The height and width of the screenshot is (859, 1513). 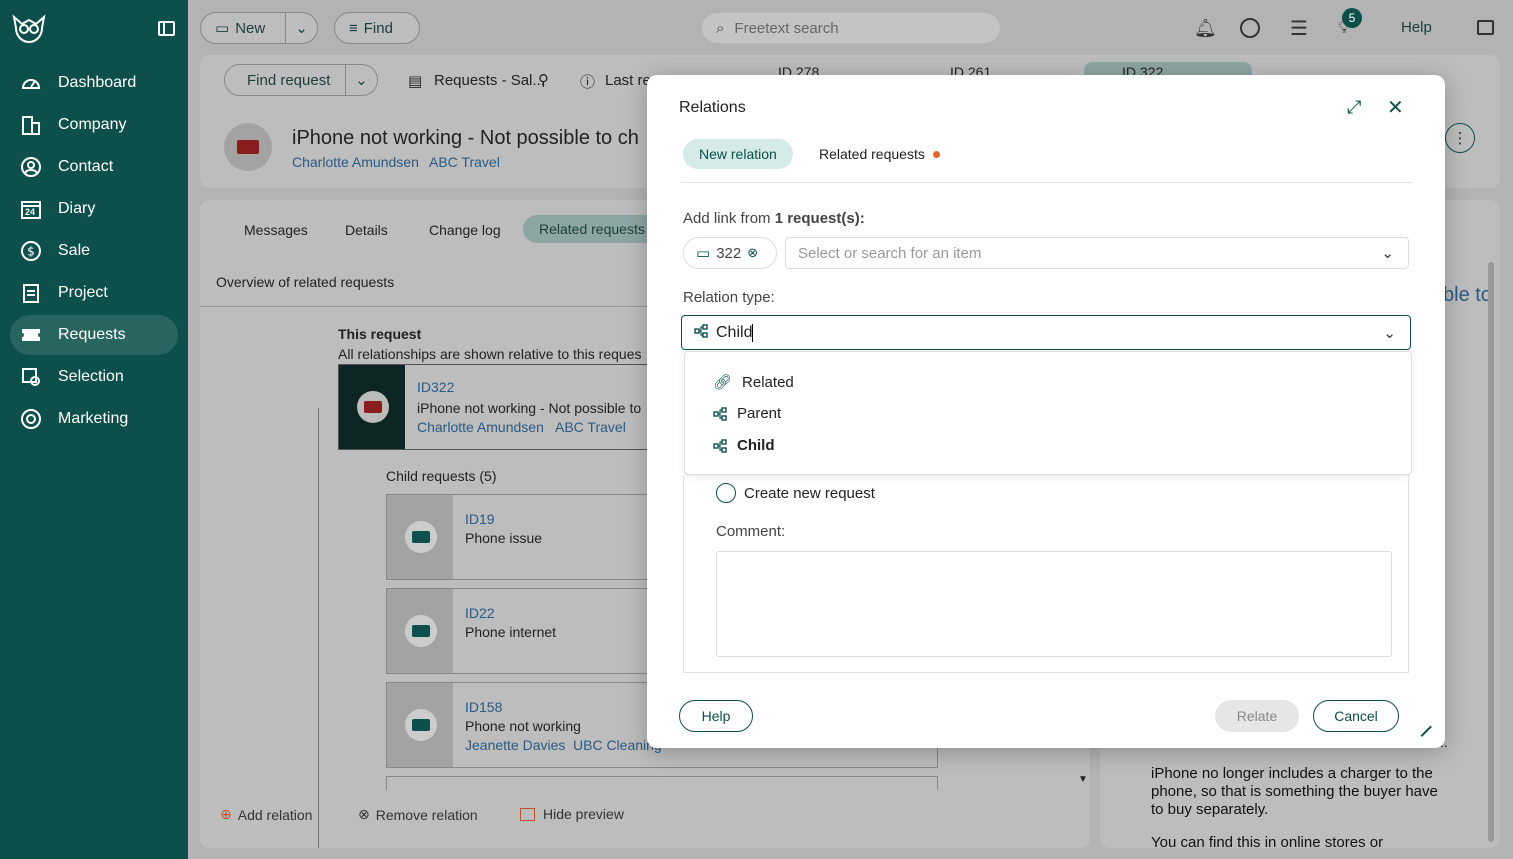 What do you see at coordinates (366, 230) in the screenshot?
I see `tab-details: Details` at bounding box center [366, 230].